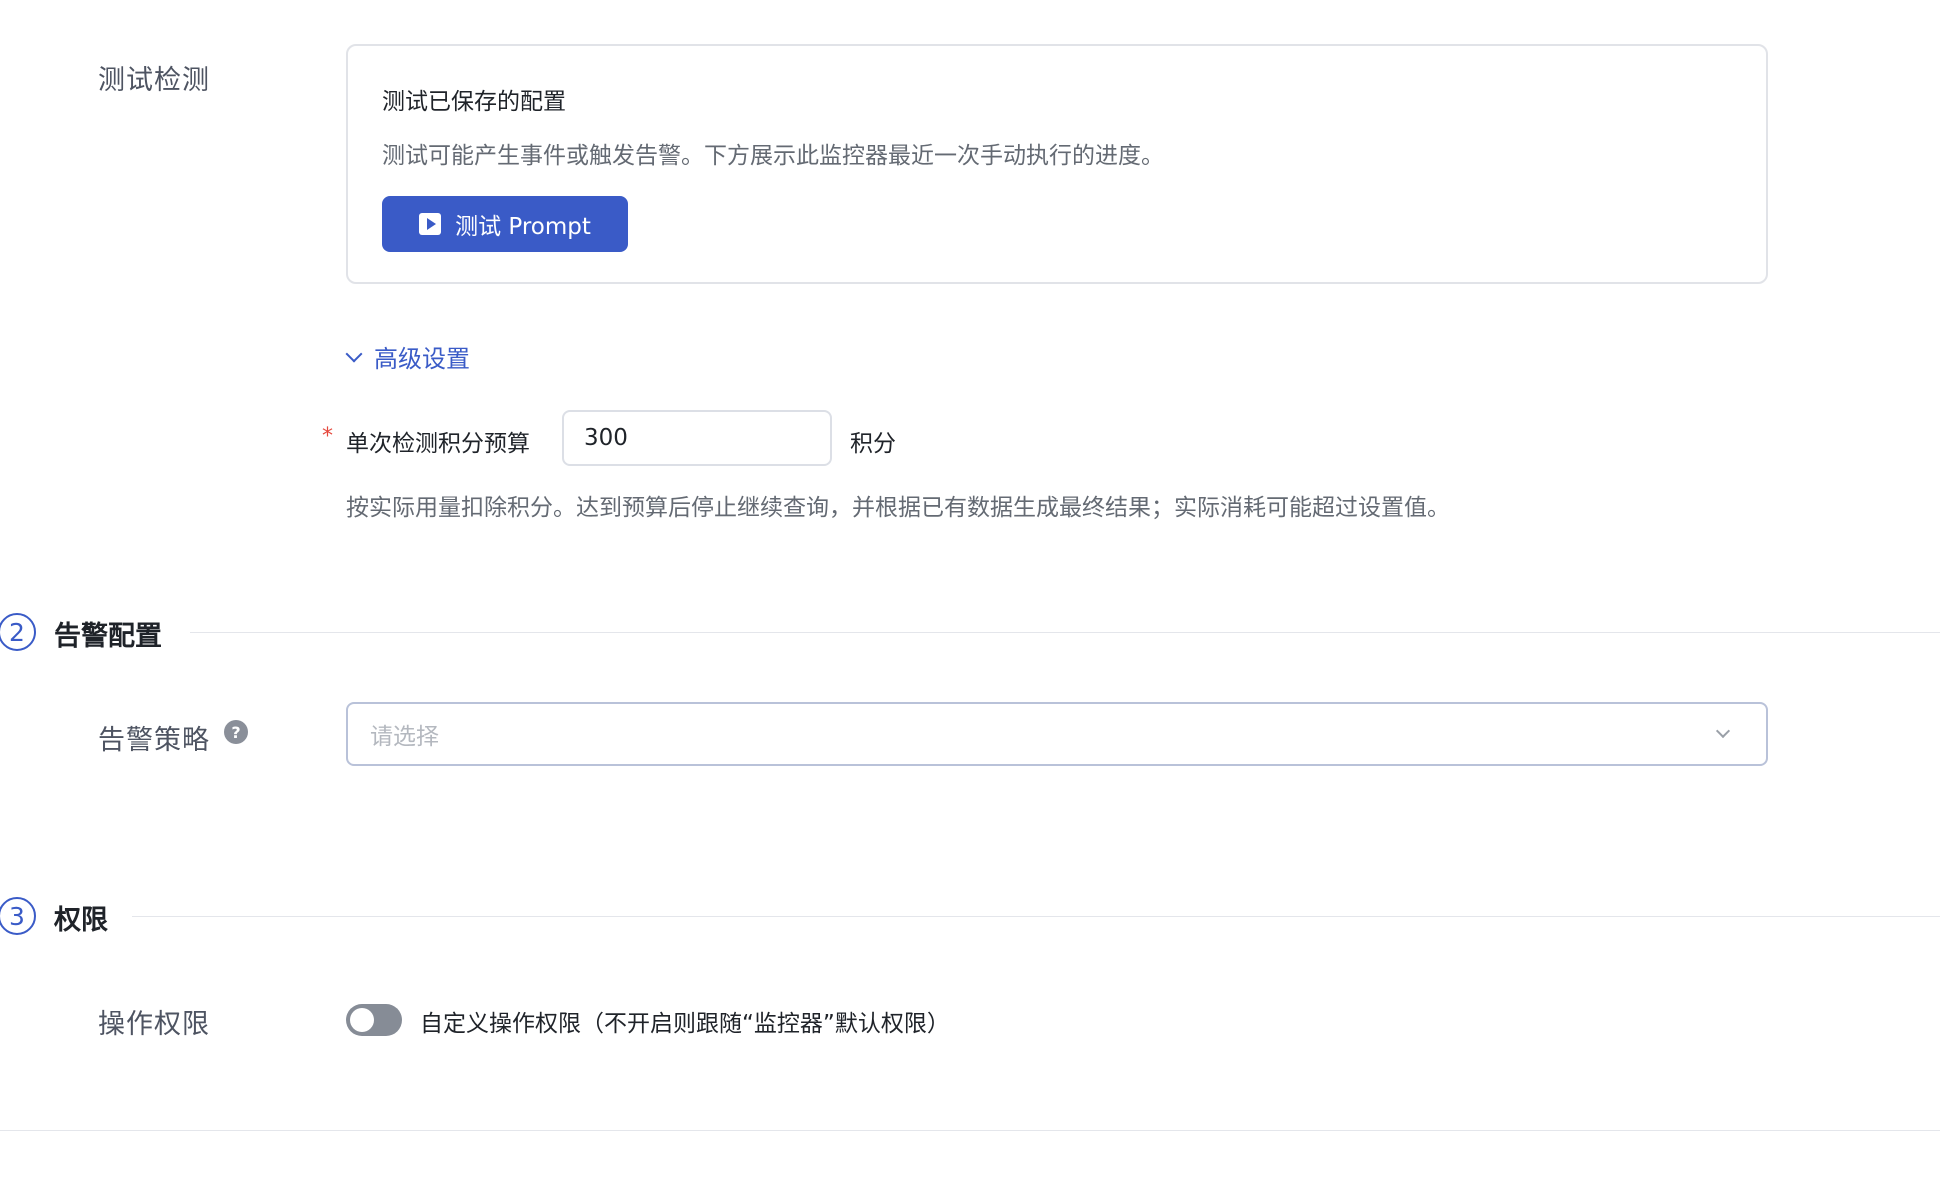  Describe the element at coordinates (18, 632) in the screenshot. I see `section-index-2: 2` at that location.